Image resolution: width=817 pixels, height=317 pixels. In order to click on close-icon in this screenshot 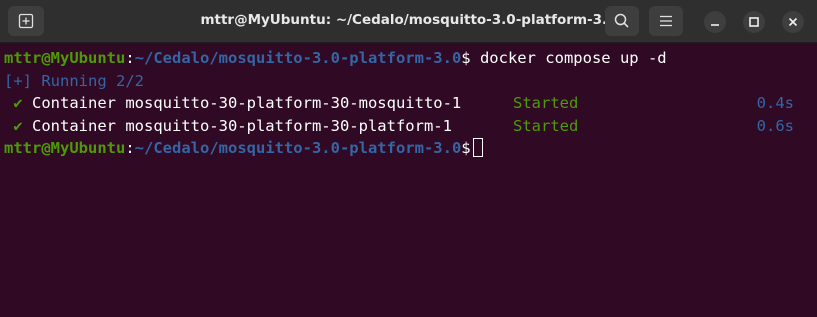, I will do `click(793, 22)`.